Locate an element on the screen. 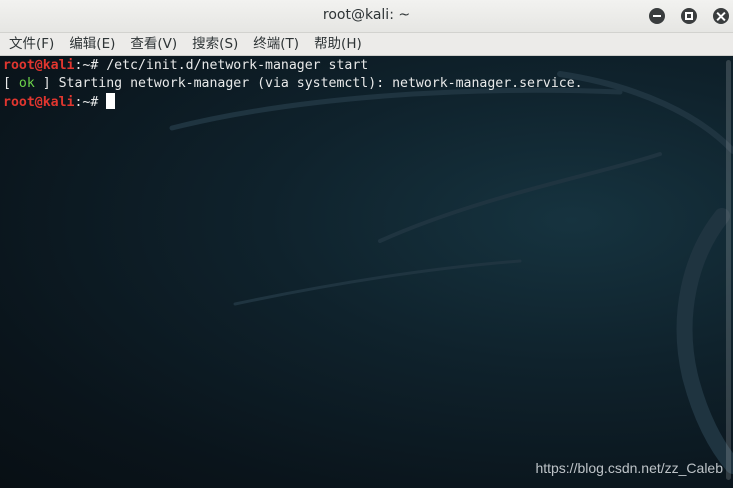 Image resolution: width=733 pixels, height=488 pixels. scrollbar-thumb is located at coordinates (728, 270).